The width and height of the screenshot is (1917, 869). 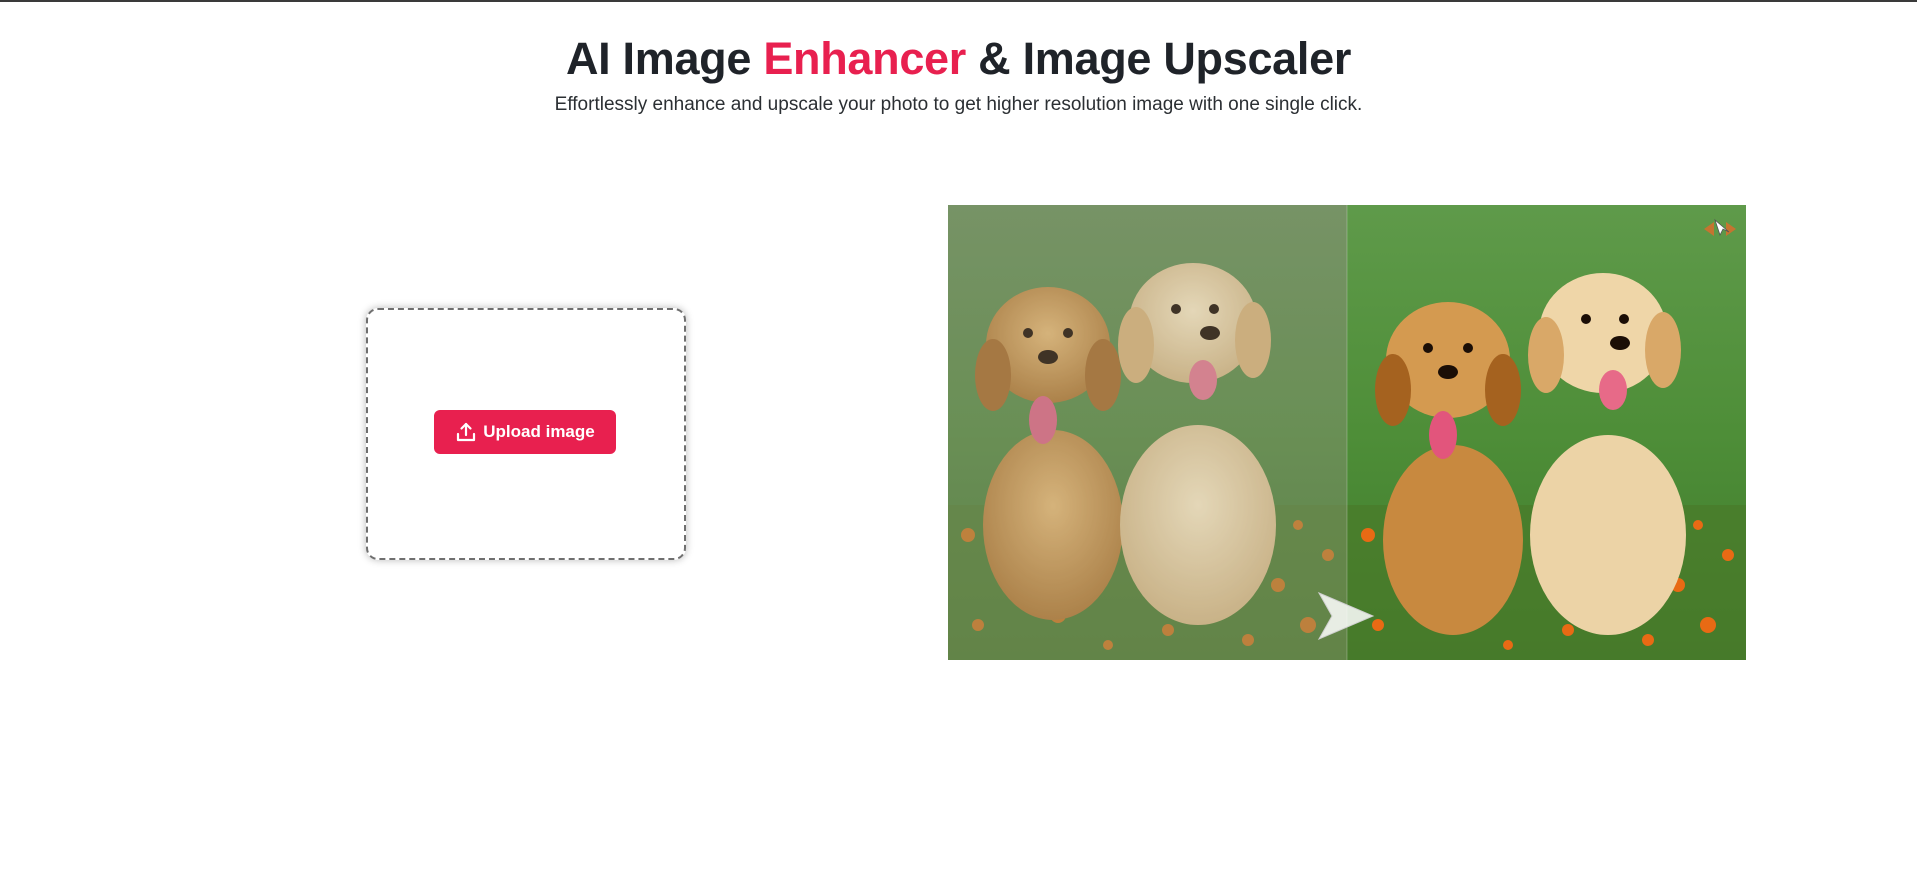 I want to click on top-border, so click(x=958, y=1).